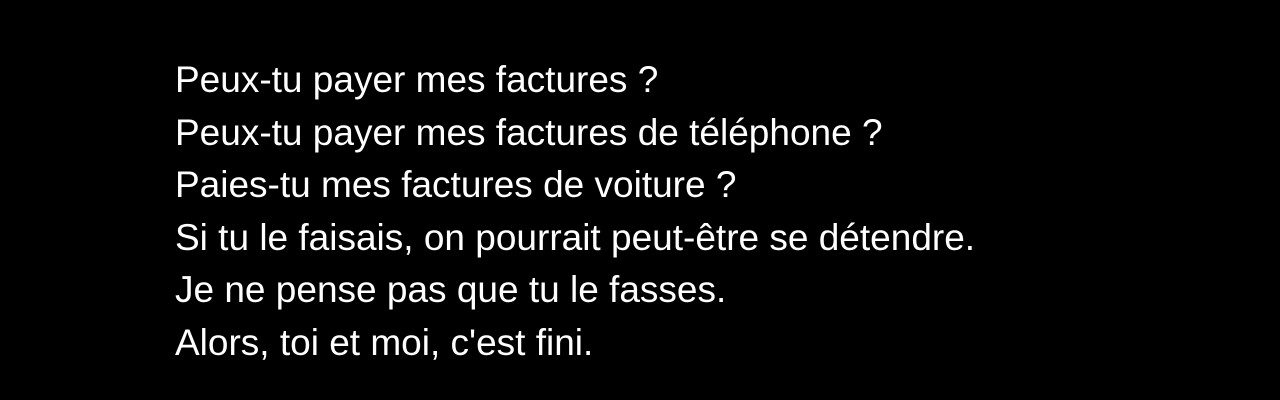 The image size is (1280, 400). Describe the element at coordinates (456, 184) in the screenshot. I see `lyrics-line-3: Paies-tu mes factures de voiture ?` at that location.